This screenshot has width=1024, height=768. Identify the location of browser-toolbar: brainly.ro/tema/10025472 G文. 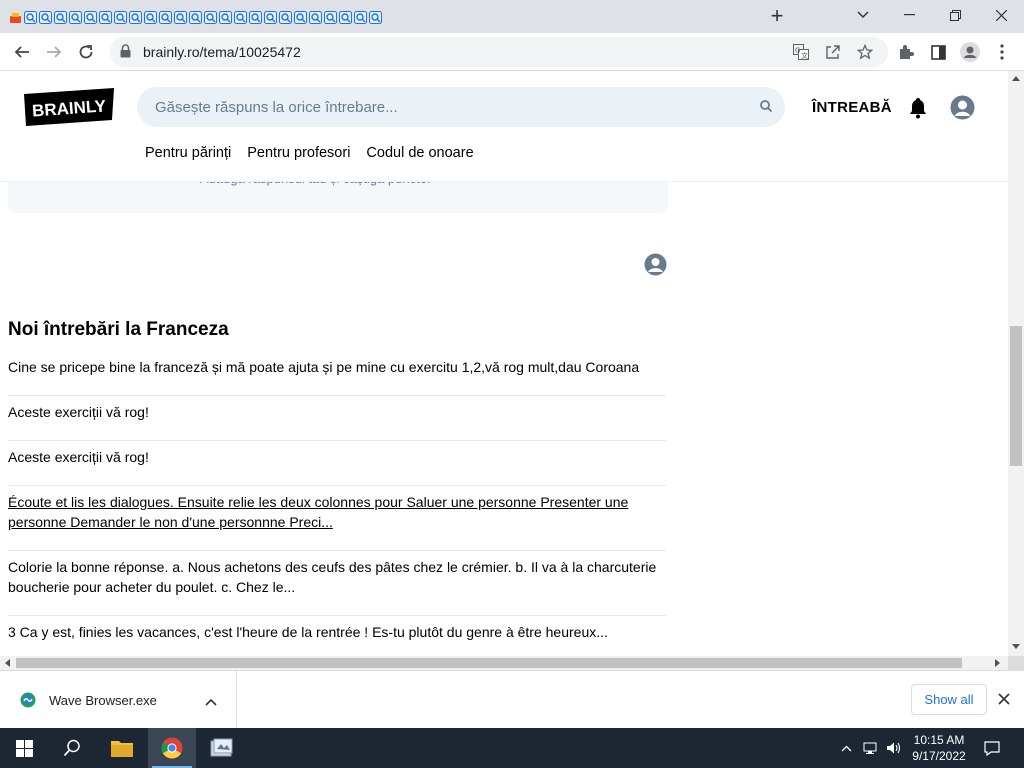
(512, 52).